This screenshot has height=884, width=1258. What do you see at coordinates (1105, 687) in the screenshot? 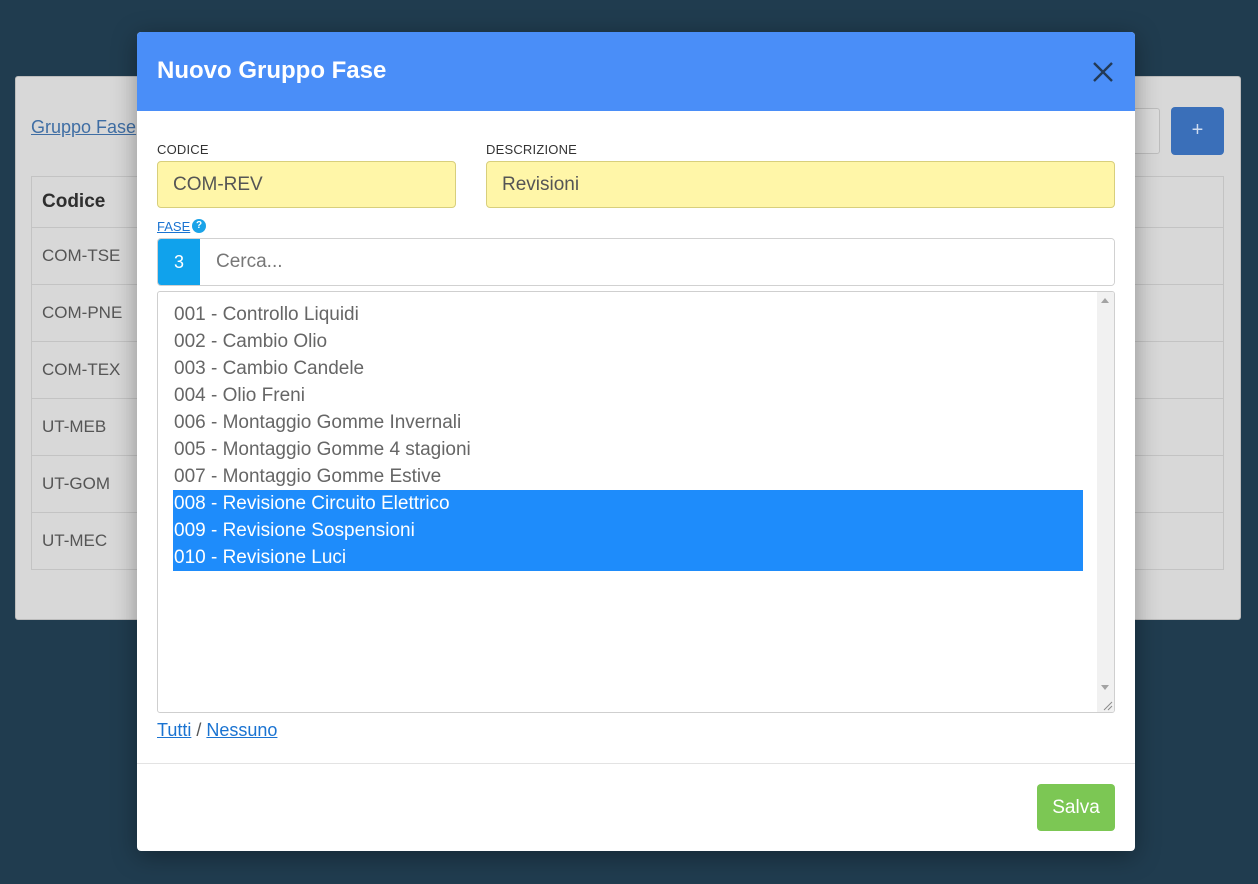
I see `scroll-down-arrow-icon` at bounding box center [1105, 687].